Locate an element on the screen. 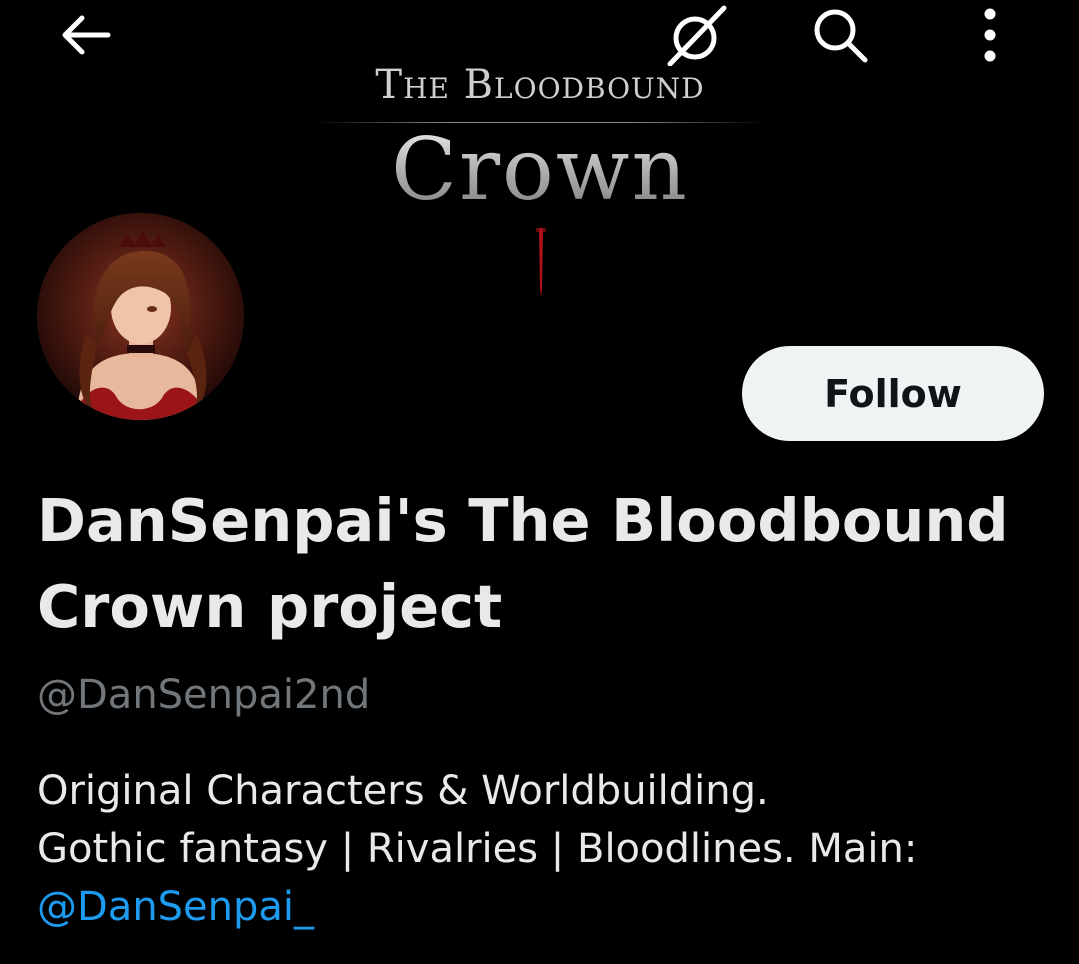  search-button is located at coordinates (840, 35).